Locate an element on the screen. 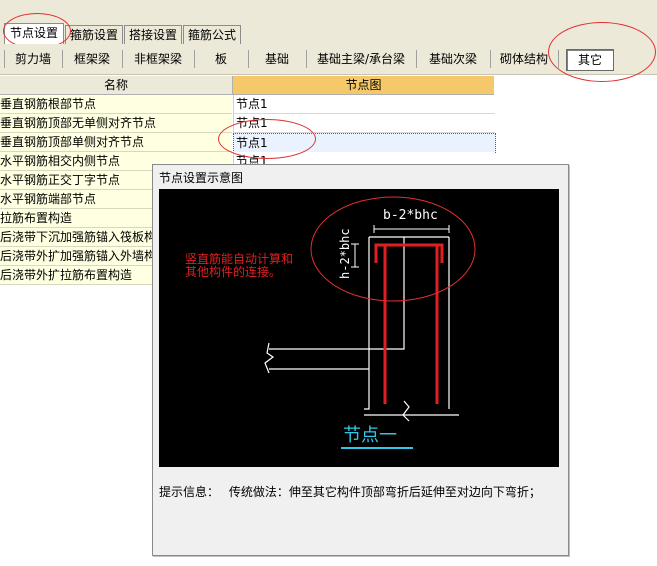  column-header-name: 名称 is located at coordinates (116, 85).